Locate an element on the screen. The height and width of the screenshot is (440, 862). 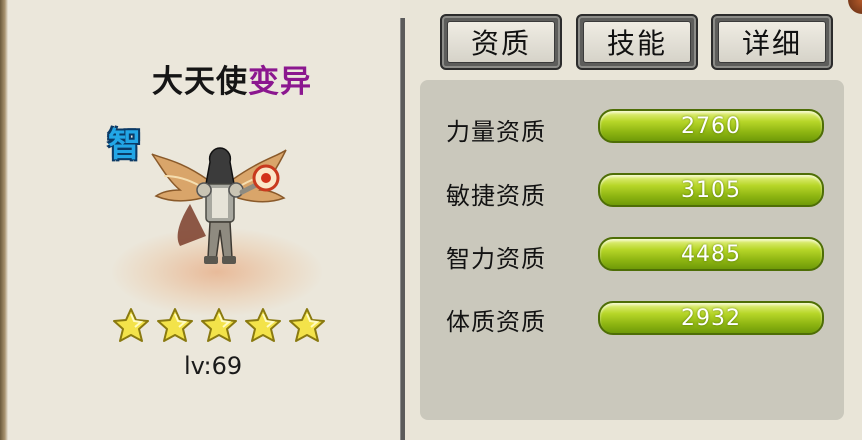
stat-label-intelligence: 智力资质 is located at coordinates (496, 259).